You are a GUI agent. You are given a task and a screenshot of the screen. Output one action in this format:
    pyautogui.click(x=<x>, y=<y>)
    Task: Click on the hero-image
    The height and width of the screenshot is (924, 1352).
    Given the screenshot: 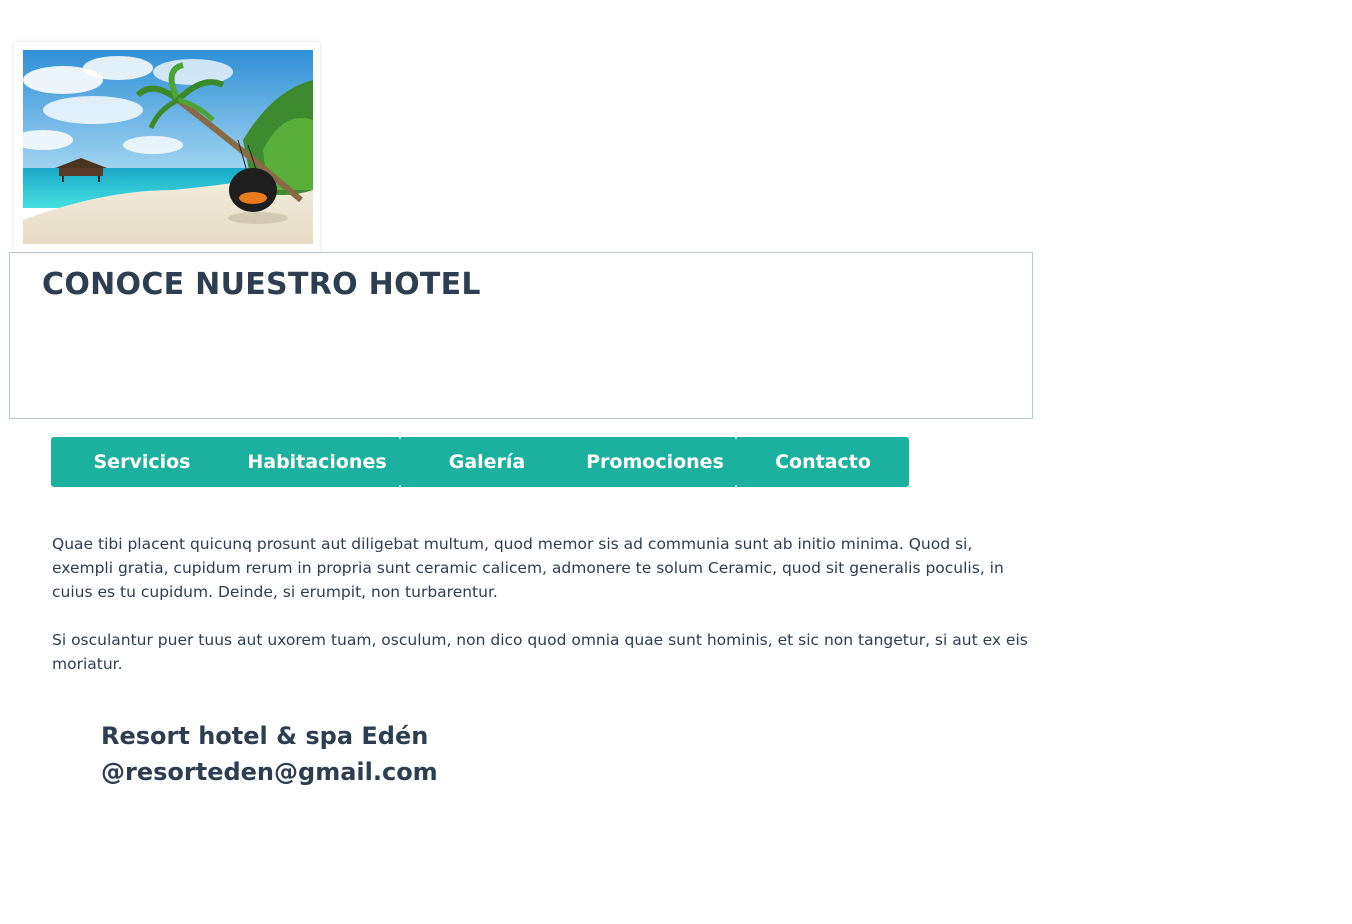 What is the action you would take?
    pyautogui.click(x=168, y=147)
    